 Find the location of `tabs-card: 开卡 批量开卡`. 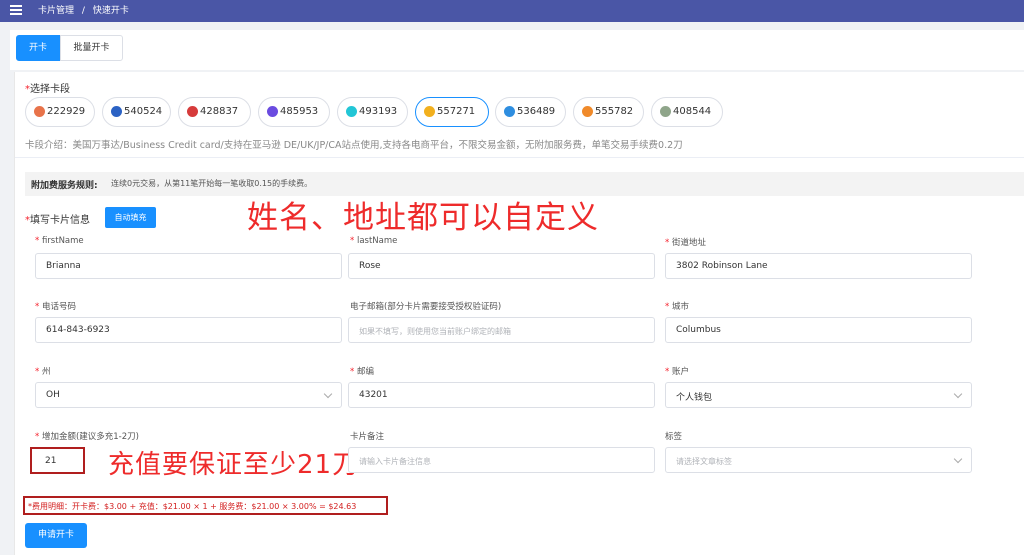

tabs-card: 开卡 批量开卡 is located at coordinates (517, 50).